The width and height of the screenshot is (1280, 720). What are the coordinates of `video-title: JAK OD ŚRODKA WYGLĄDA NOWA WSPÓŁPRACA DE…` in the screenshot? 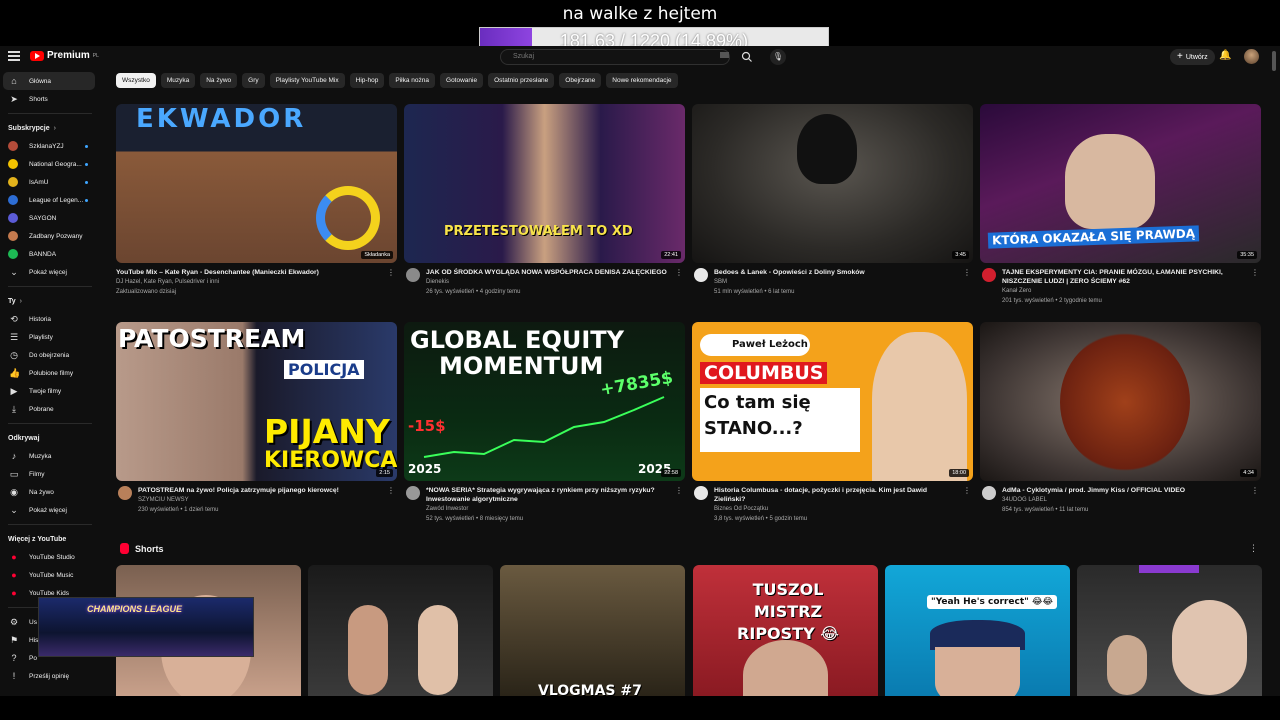 It's located at (548, 272).